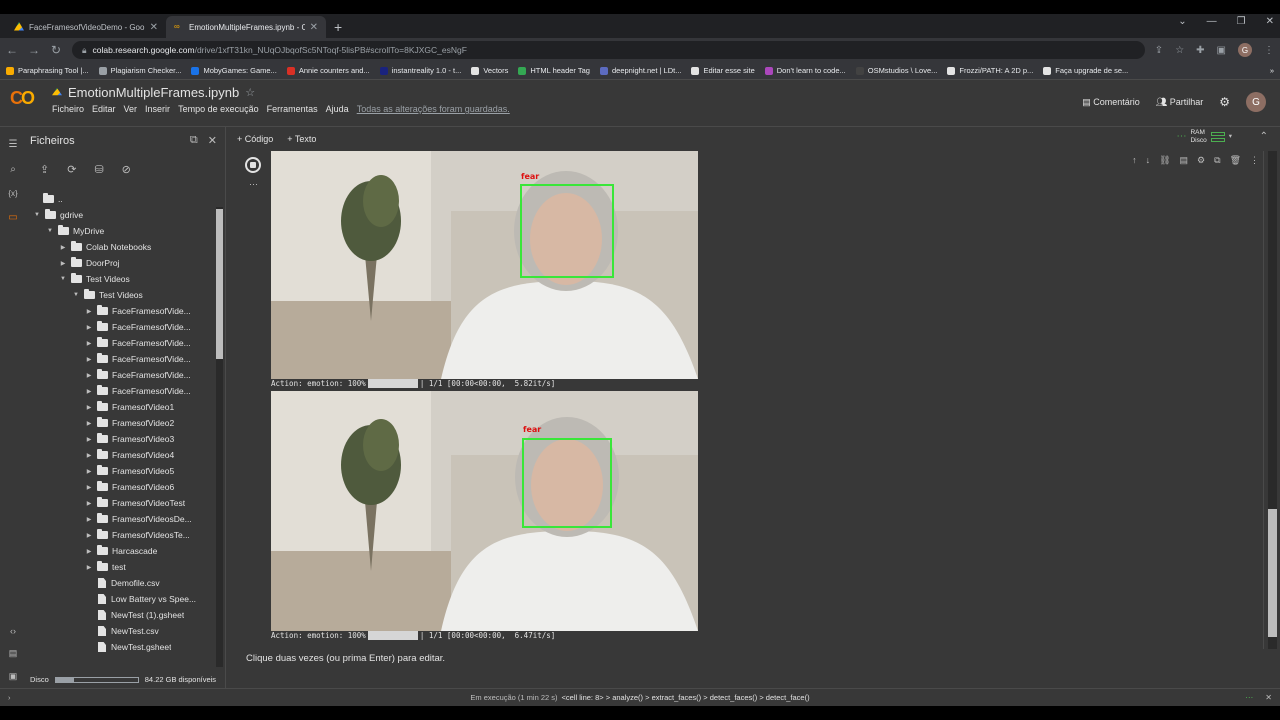  Describe the element at coordinates (219, 437) in the screenshot. I see `files-scrollbar` at that location.